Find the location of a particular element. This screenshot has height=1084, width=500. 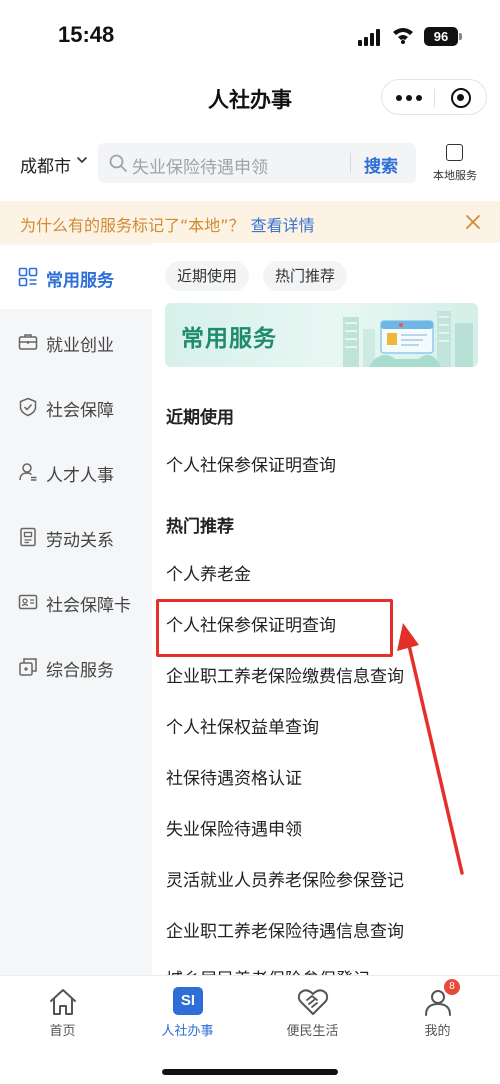

tab-label: 便民生活 is located at coordinates (312, 1031).